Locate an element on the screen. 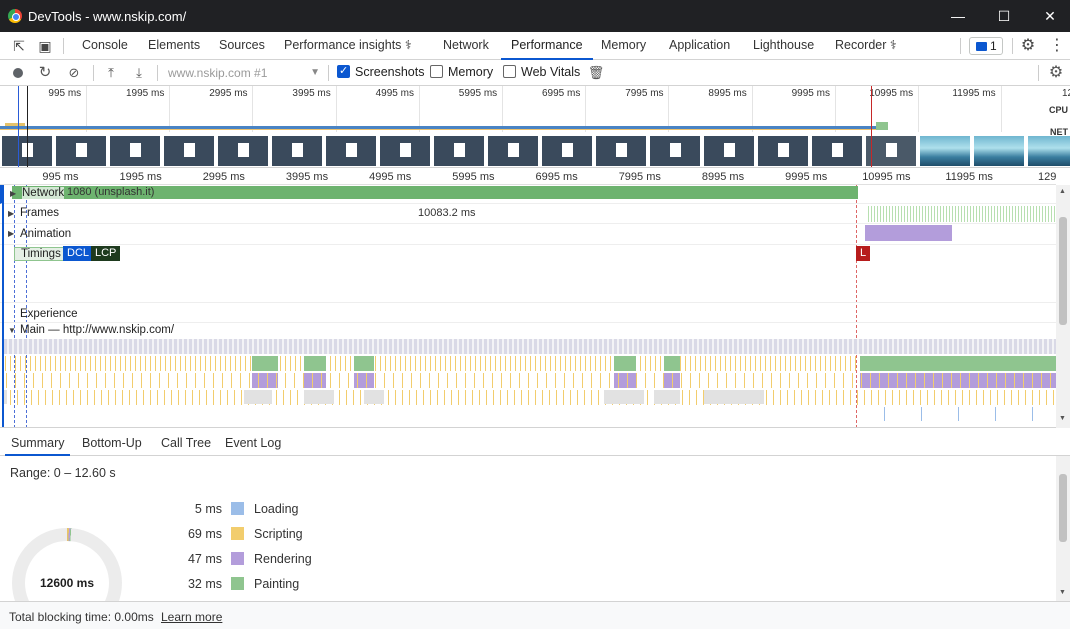 This screenshot has height=629, width=1070. tab-call-tree: Call Tree is located at coordinates (186, 443).